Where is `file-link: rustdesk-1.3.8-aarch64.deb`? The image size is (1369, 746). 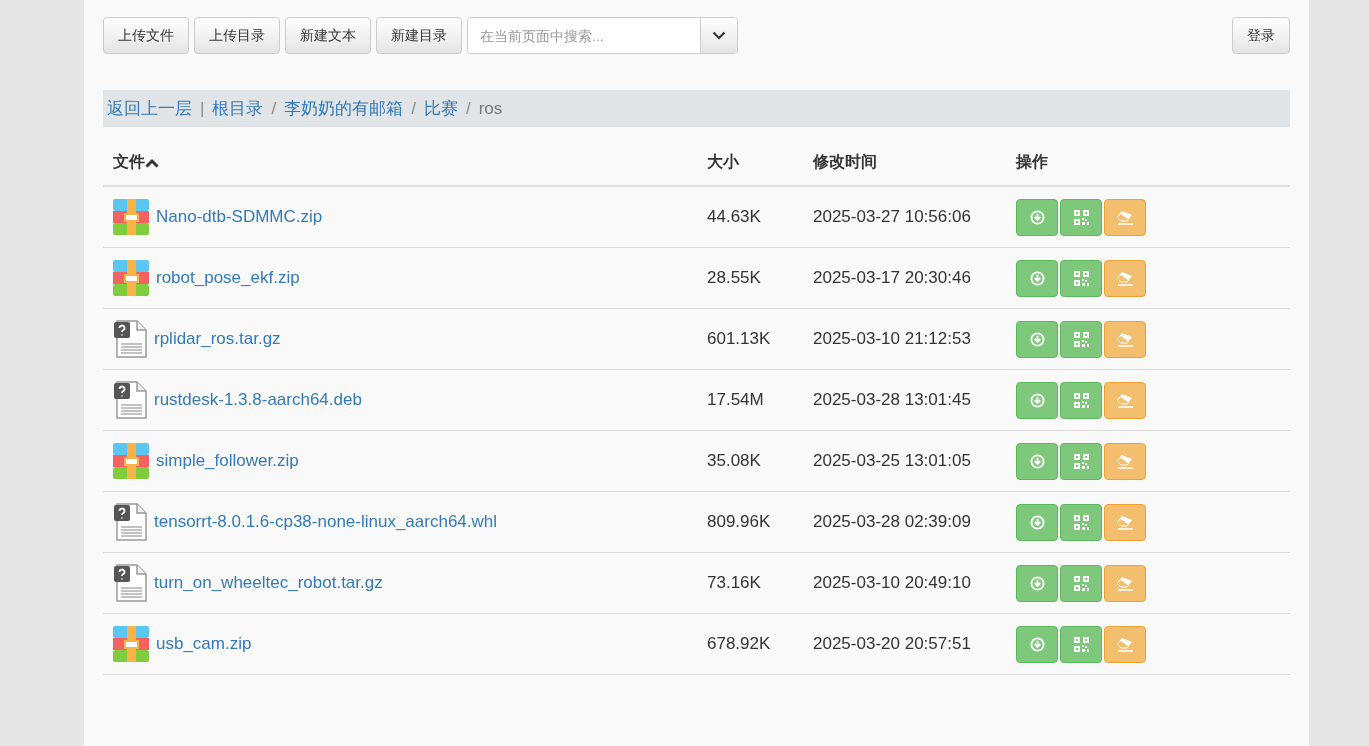
file-link: rustdesk-1.3.8-aarch64.deb is located at coordinates (258, 400).